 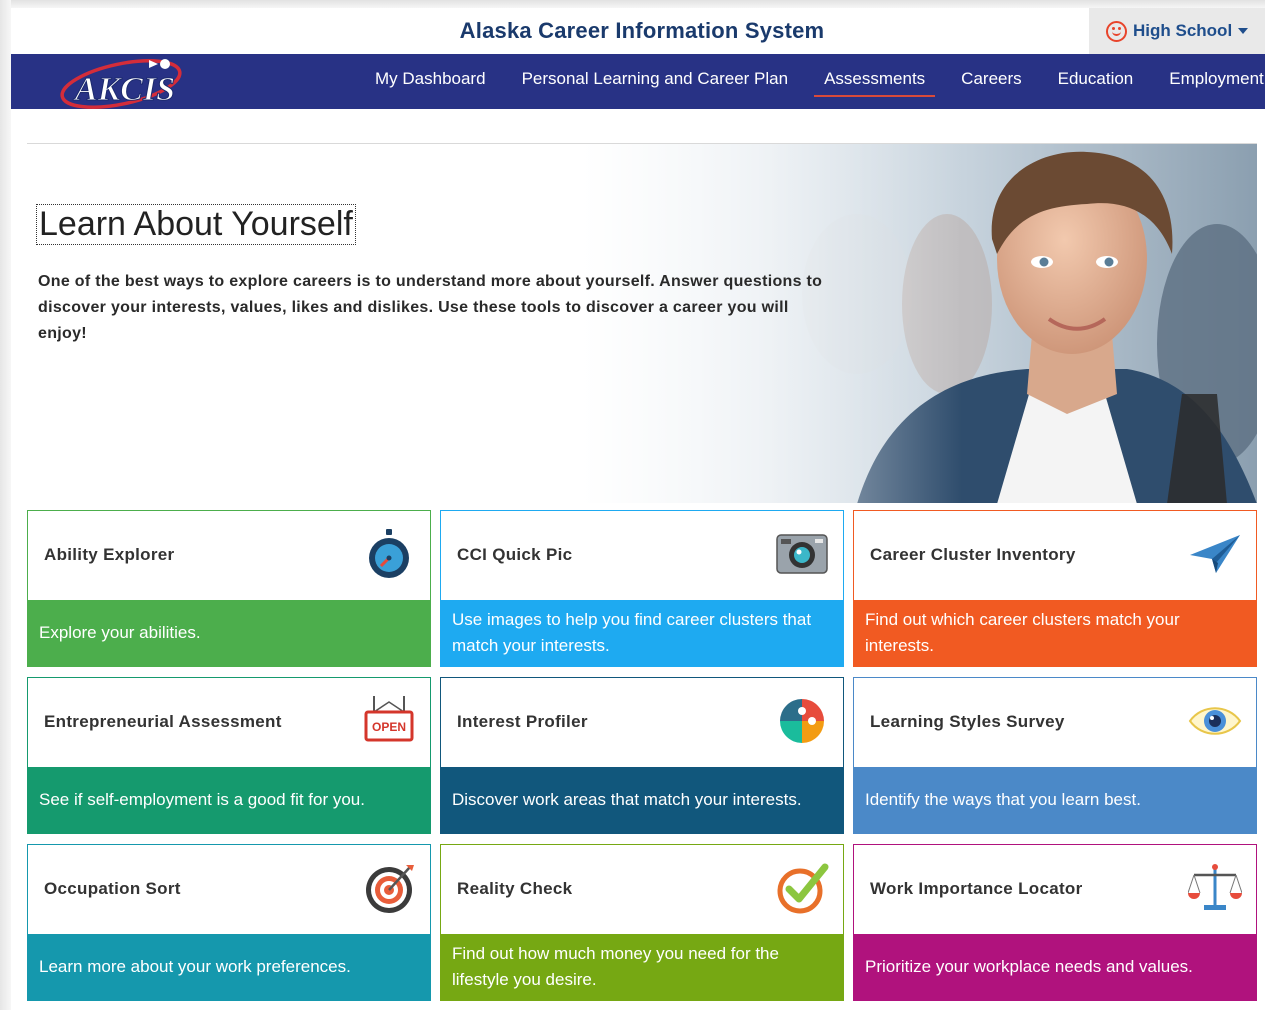 I want to click on page-title: Learn About Yourself, so click(x=196, y=224).